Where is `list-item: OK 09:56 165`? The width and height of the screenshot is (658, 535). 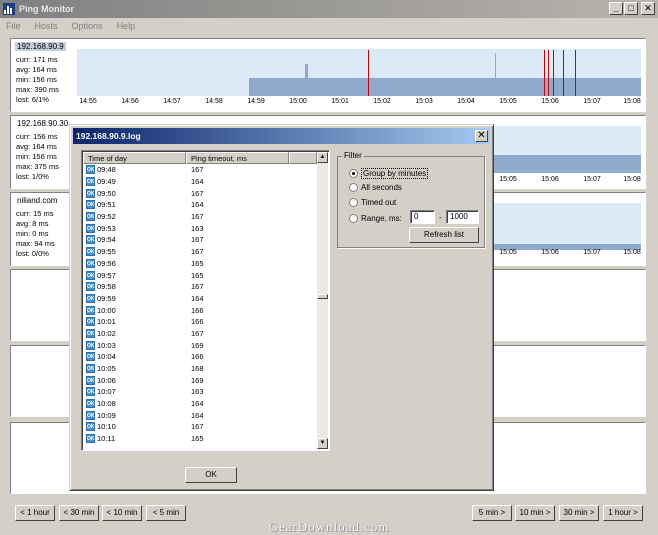 list-item: OK 09:56 165 is located at coordinates (200, 264).